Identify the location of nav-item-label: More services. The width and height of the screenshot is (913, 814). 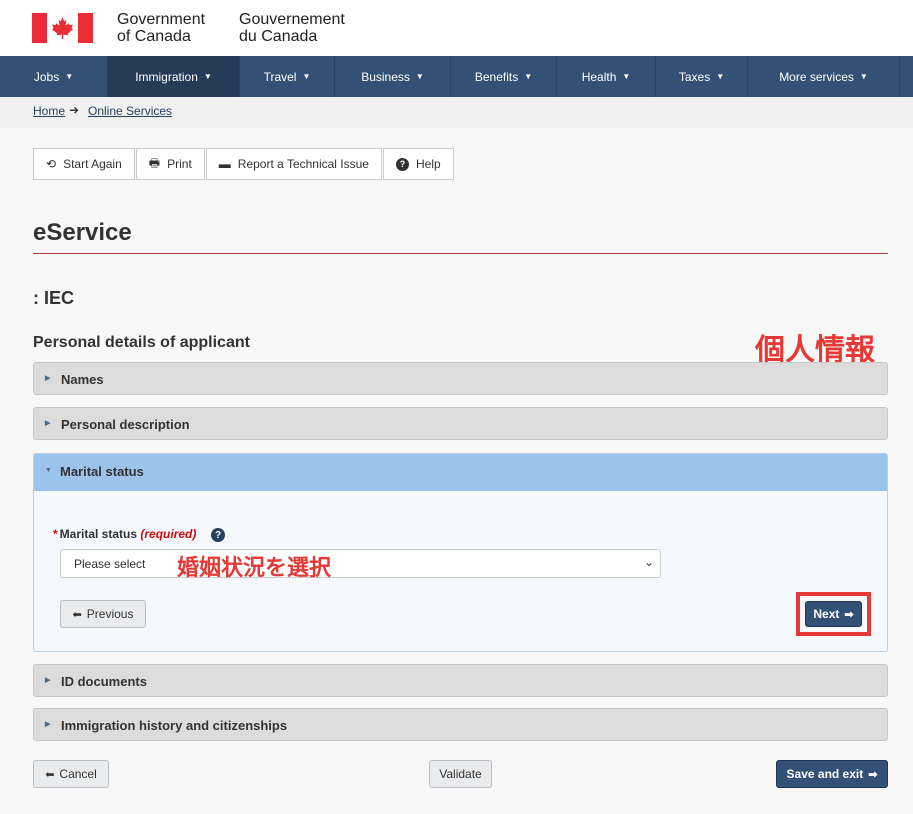
(816, 76).